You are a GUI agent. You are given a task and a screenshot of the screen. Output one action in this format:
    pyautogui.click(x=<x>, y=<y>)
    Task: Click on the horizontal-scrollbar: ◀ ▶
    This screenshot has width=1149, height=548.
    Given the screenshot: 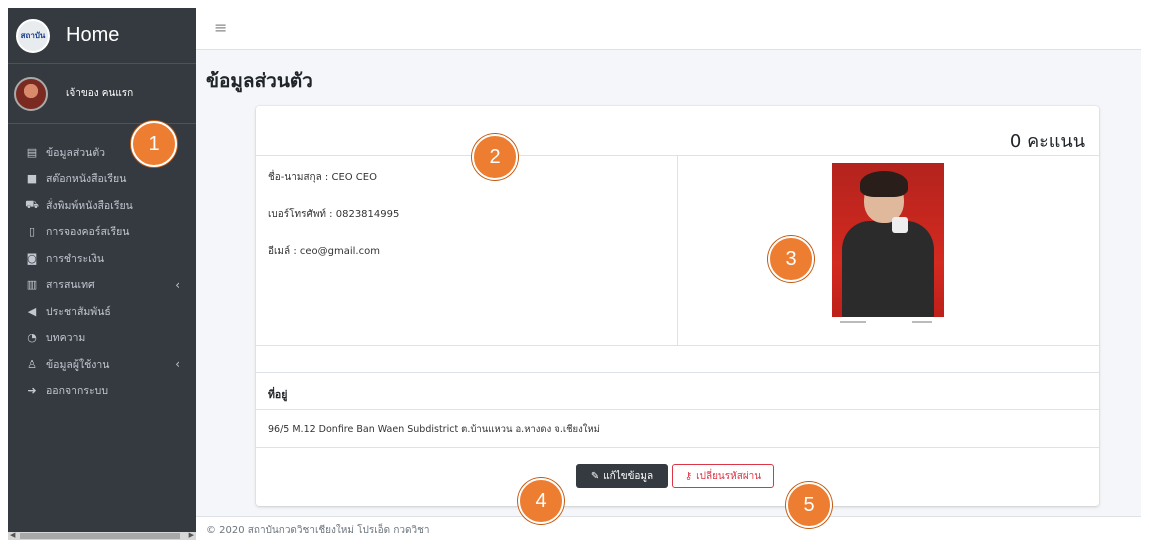 What is the action you would take?
    pyautogui.click(x=102, y=535)
    